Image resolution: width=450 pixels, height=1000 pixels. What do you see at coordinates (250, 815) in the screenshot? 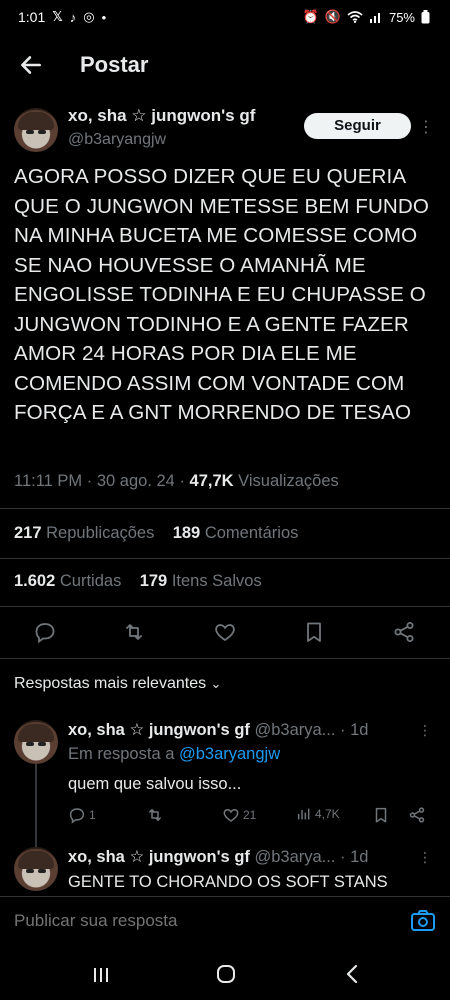
I see `reply-like-count: 21` at bounding box center [250, 815].